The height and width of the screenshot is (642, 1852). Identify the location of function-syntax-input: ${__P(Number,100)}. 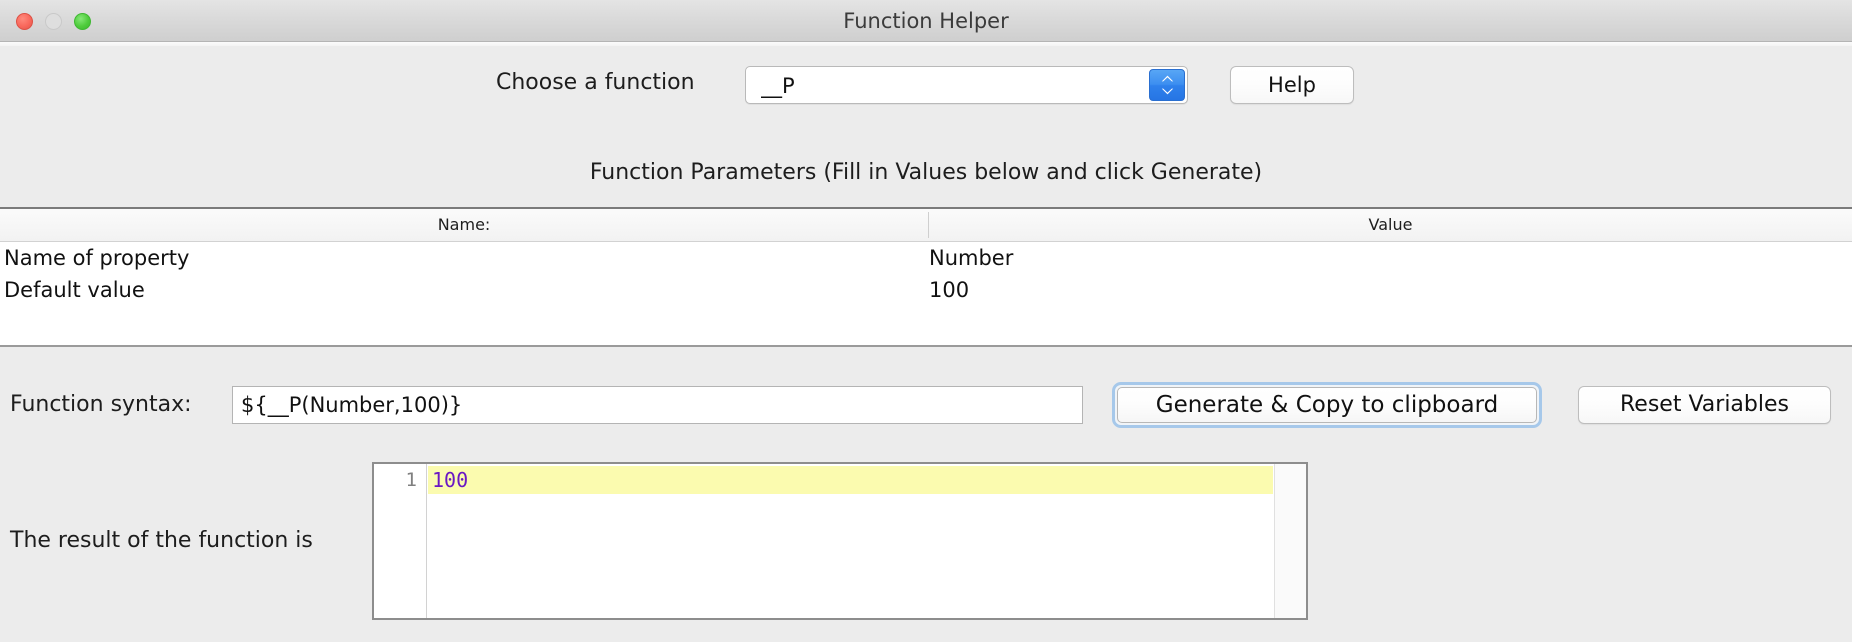
(657, 405).